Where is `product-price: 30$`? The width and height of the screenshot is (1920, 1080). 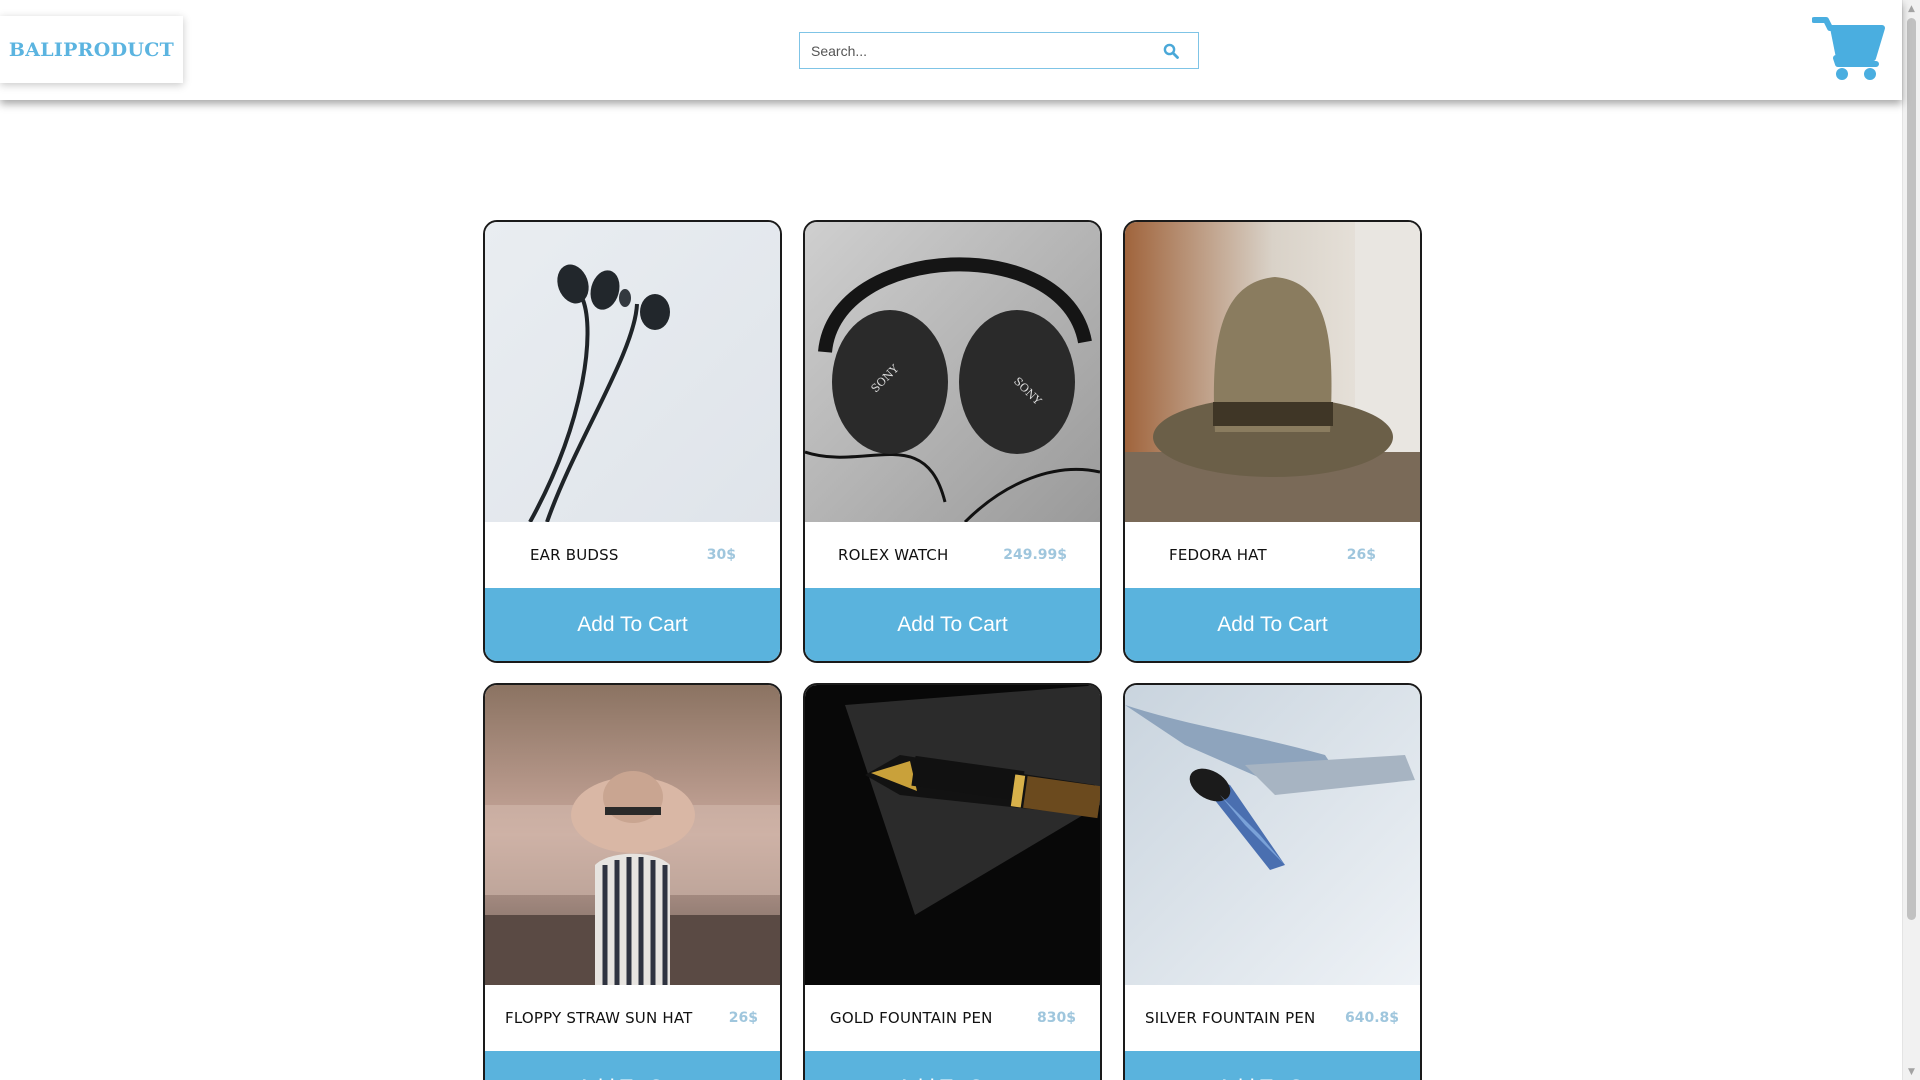
product-price: 30$ is located at coordinates (721, 555).